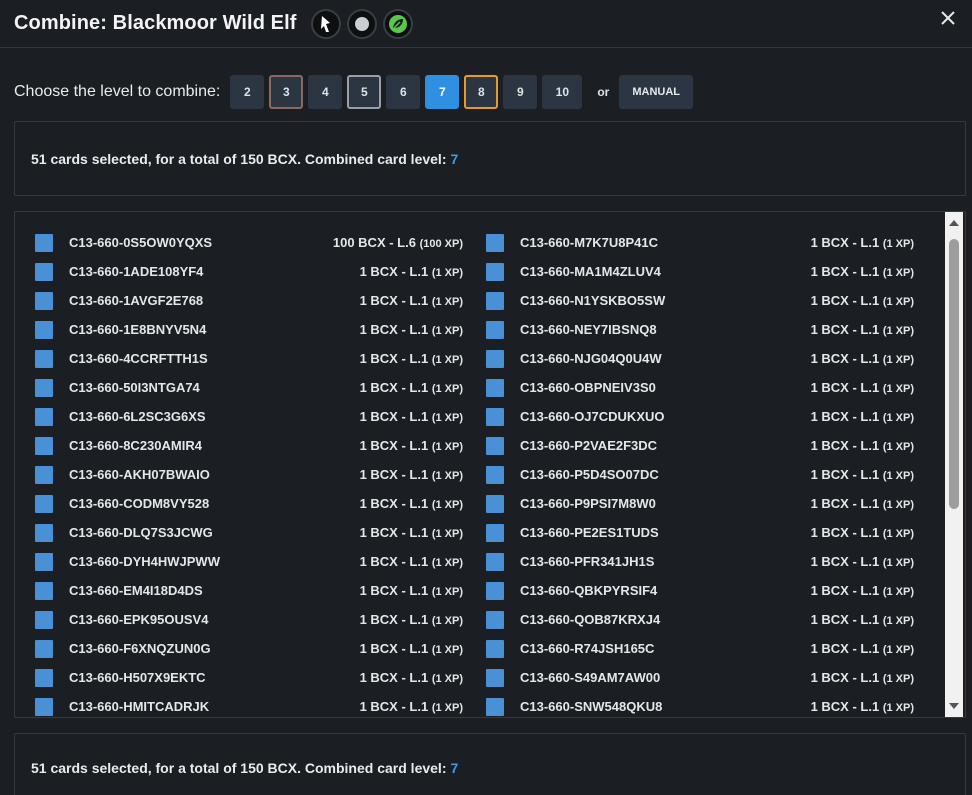 This screenshot has width=972, height=795. Describe the element at coordinates (701, 445) in the screenshot. I see `card-row: C13-660-P2VAE2F3DC 1 BCX - L.1 (1 XP)` at that location.